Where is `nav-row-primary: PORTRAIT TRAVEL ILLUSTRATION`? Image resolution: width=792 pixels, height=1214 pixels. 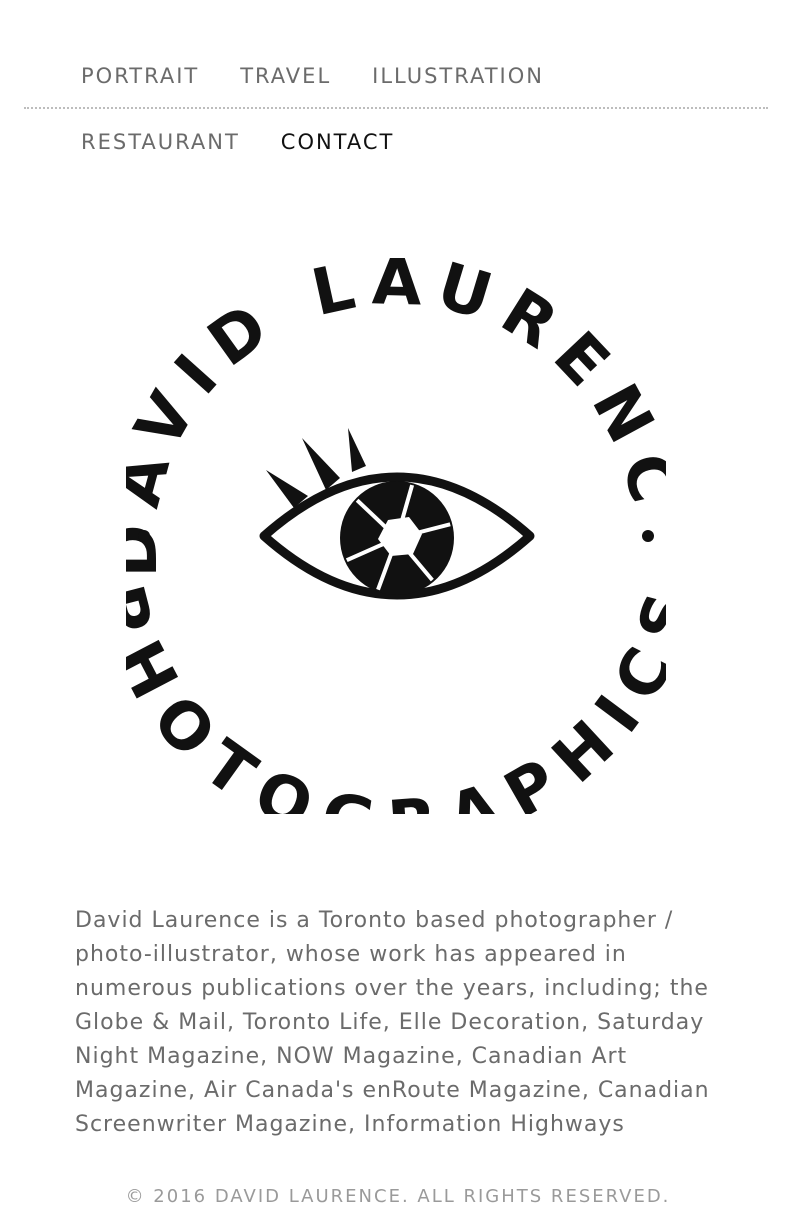 nav-row-primary: PORTRAIT TRAVEL ILLUSTRATION is located at coordinates (312, 76).